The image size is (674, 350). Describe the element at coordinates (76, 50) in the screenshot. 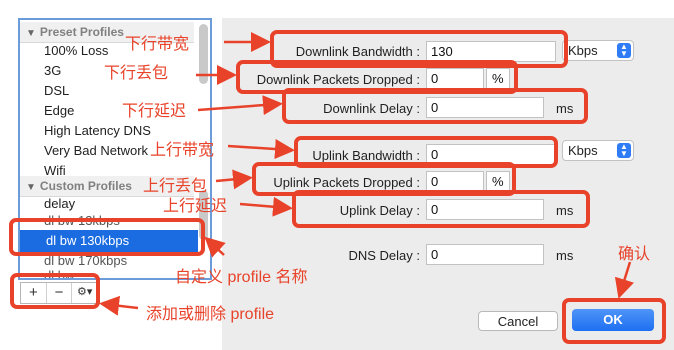

I see `list-item: 100% Loss` at that location.